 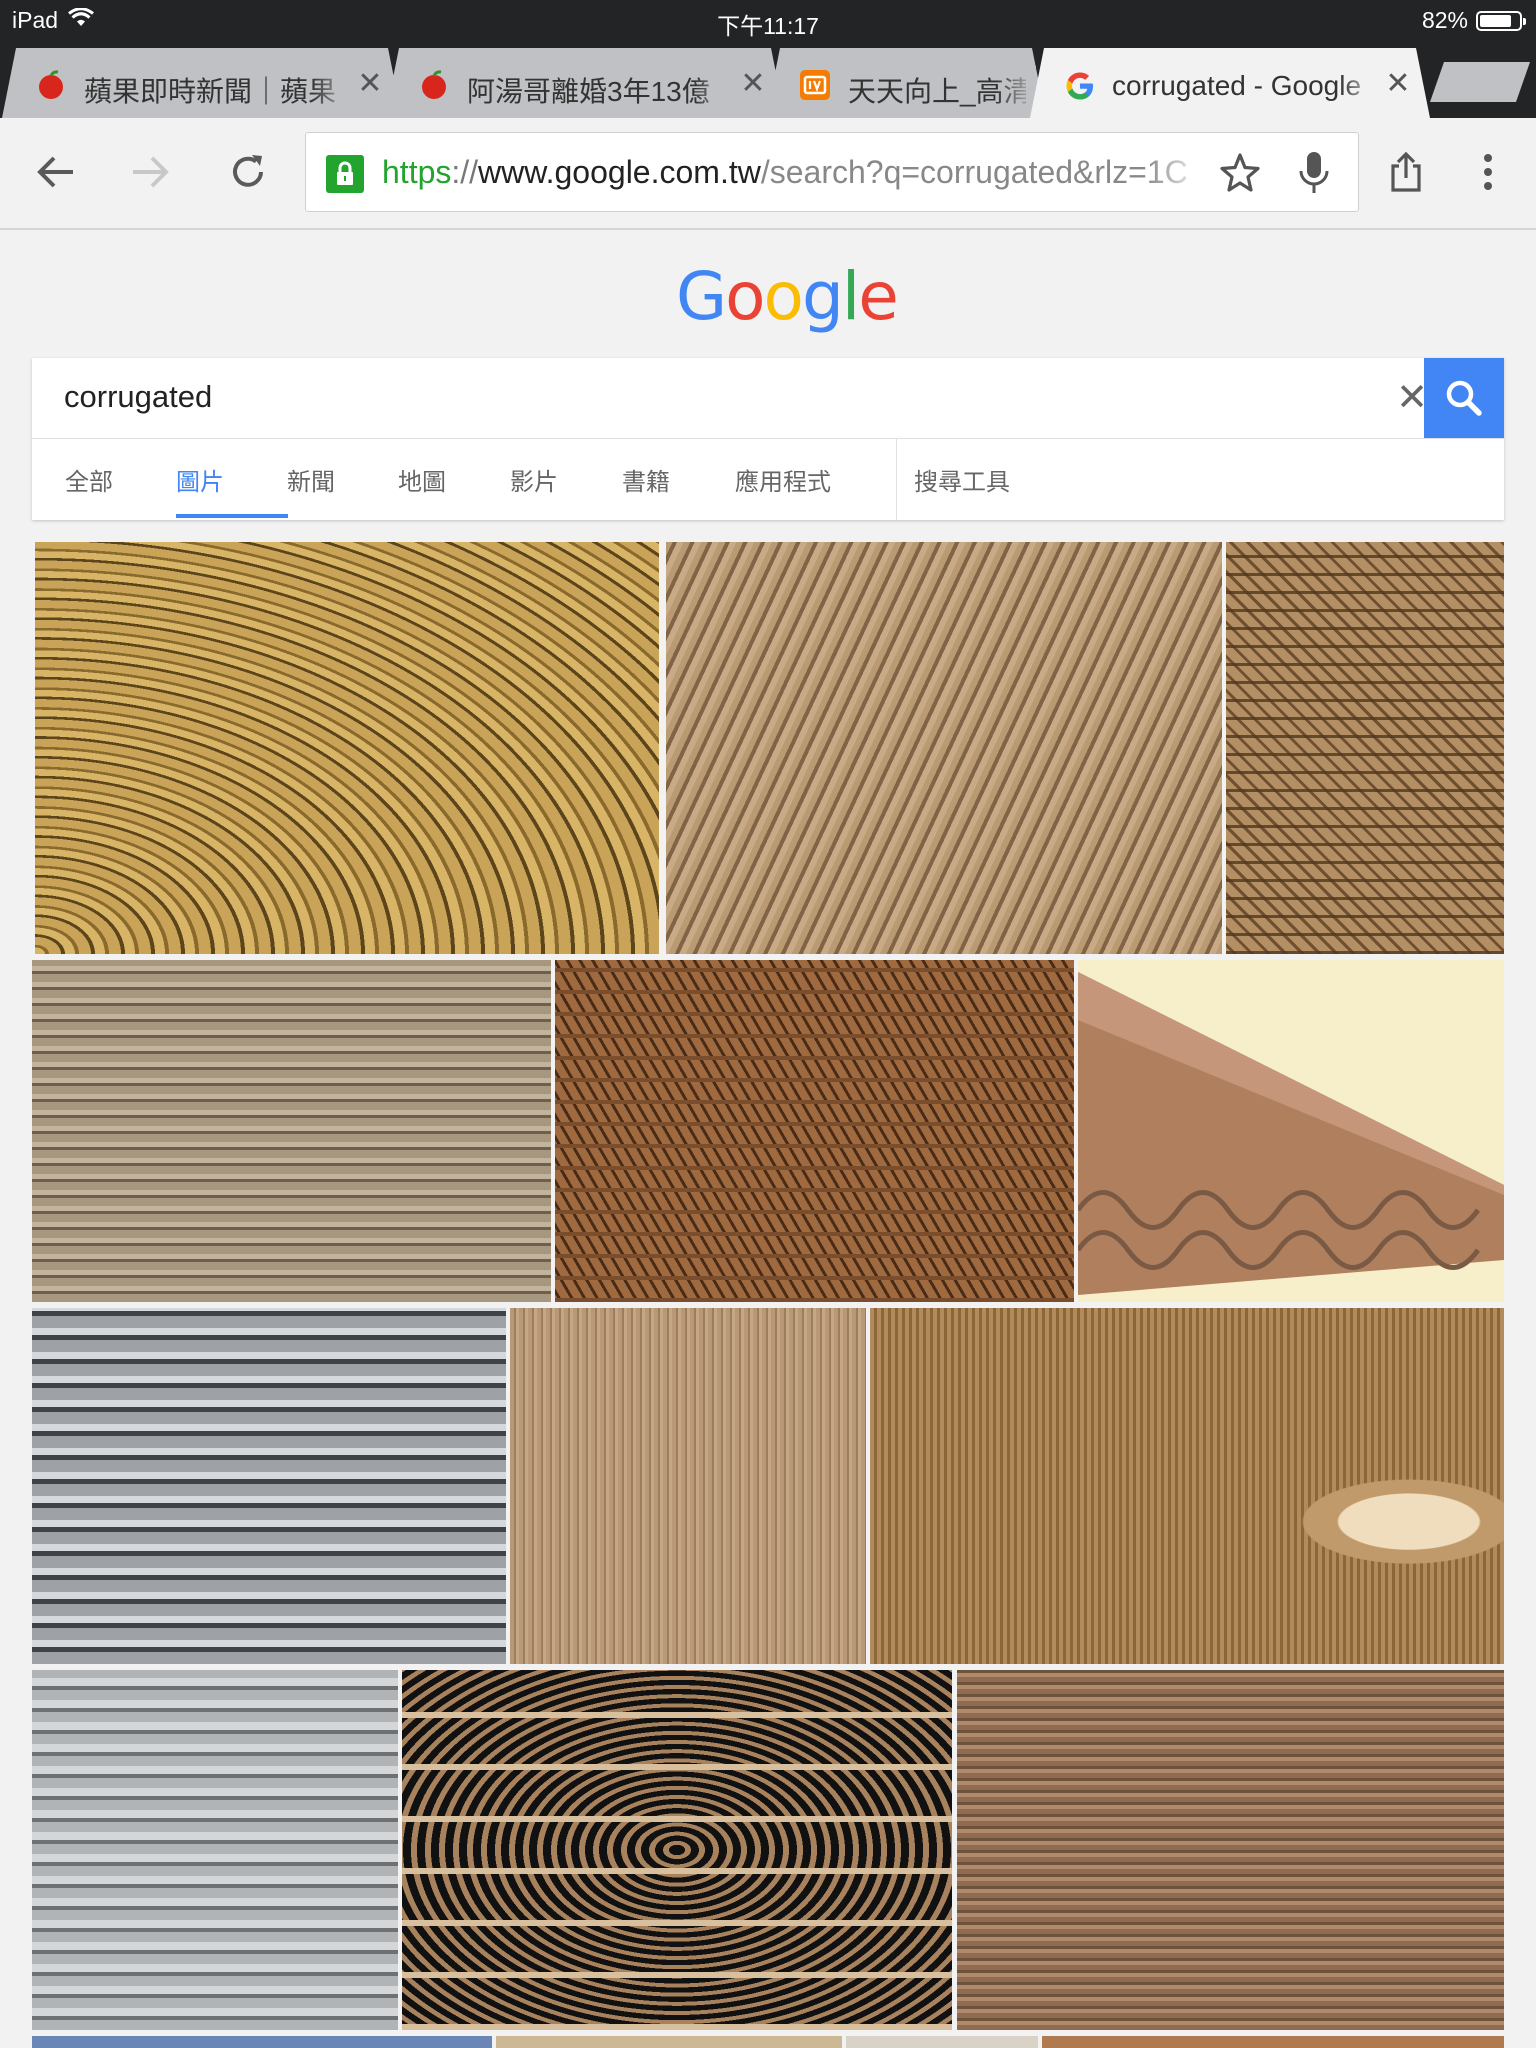 I want to click on google-logo: Google, so click(x=787, y=296).